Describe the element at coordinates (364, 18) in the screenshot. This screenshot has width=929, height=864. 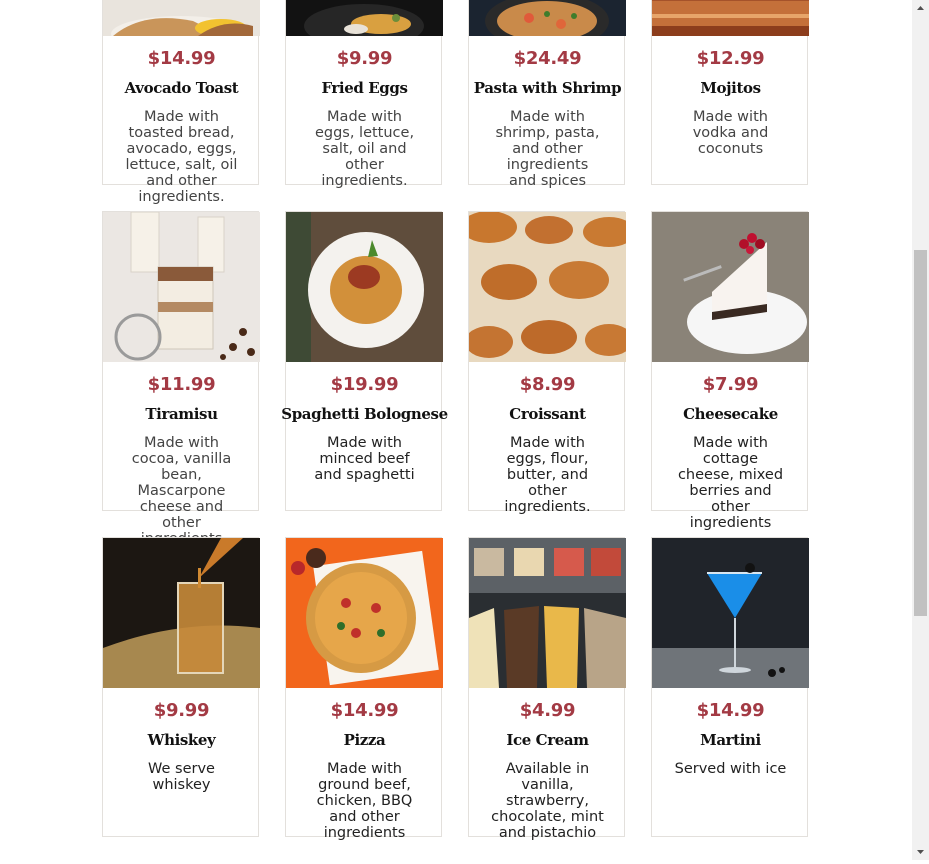
I see `fried-eggs-photo` at that location.